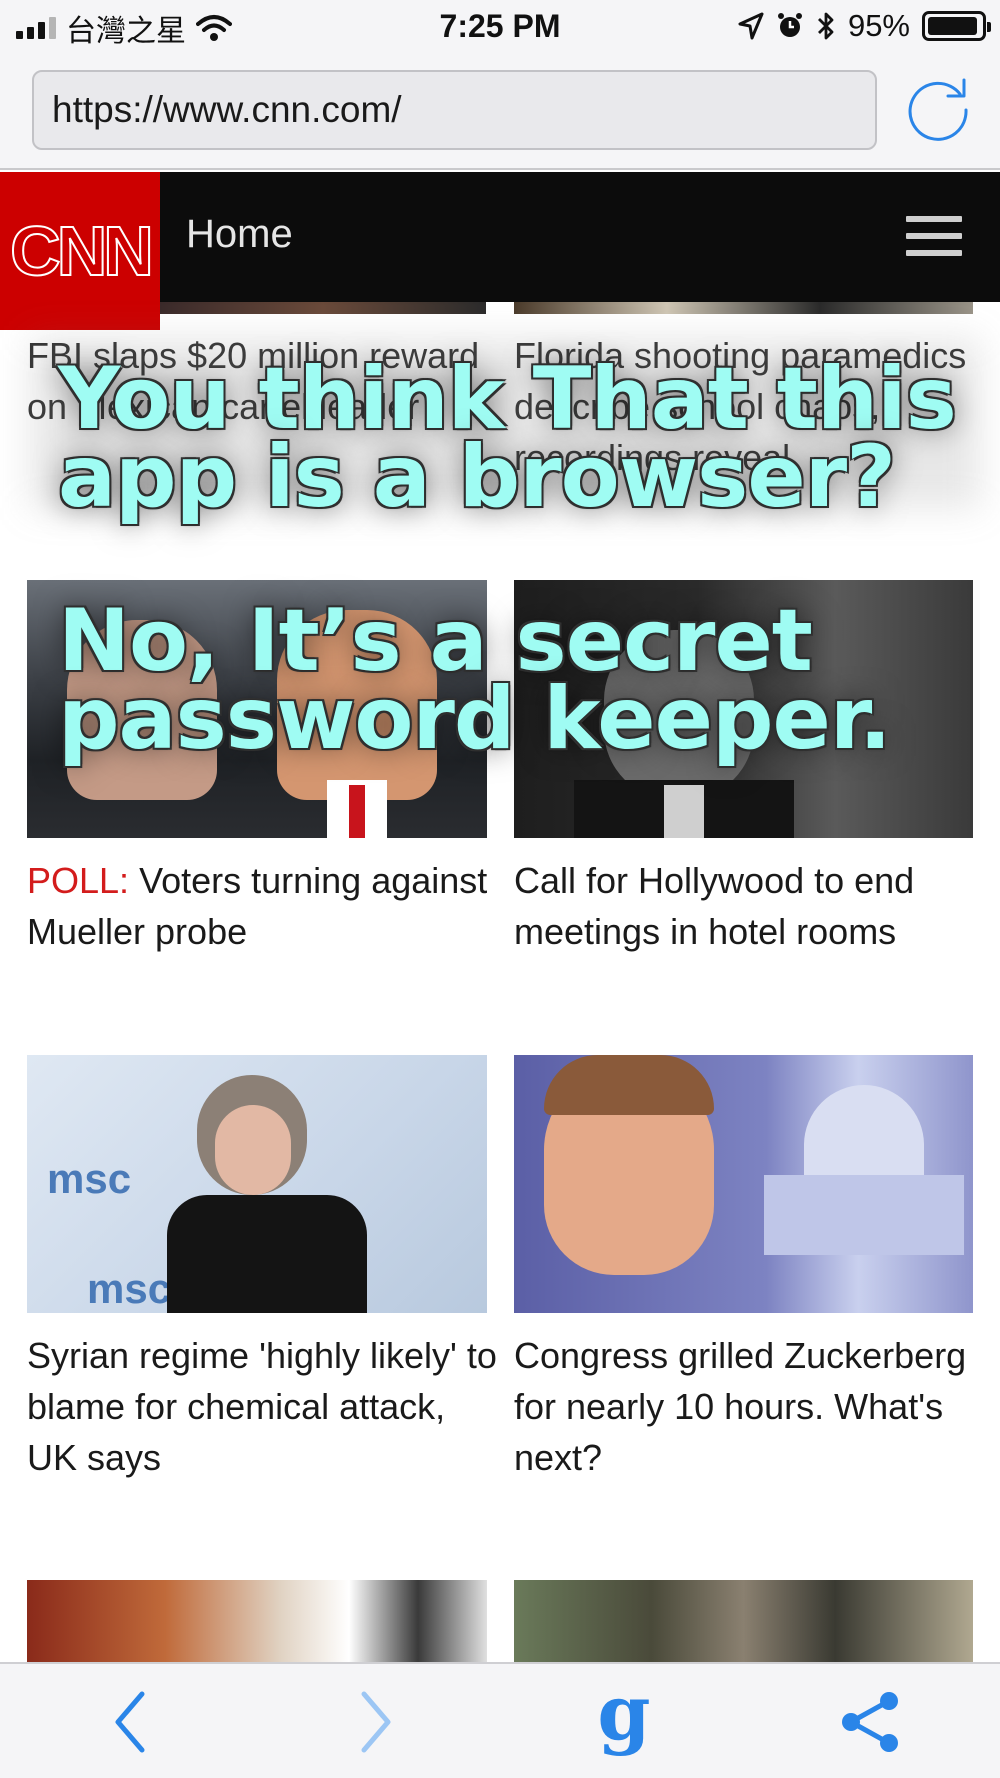 The image size is (1000, 1778). Describe the element at coordinates (789, 25) in the screenshot. I see `alarm-icon` at that location.